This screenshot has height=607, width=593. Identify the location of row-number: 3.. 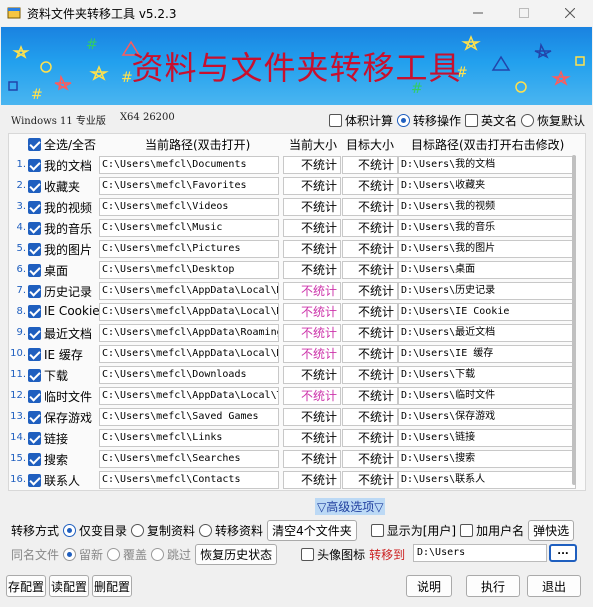
(21, 206).